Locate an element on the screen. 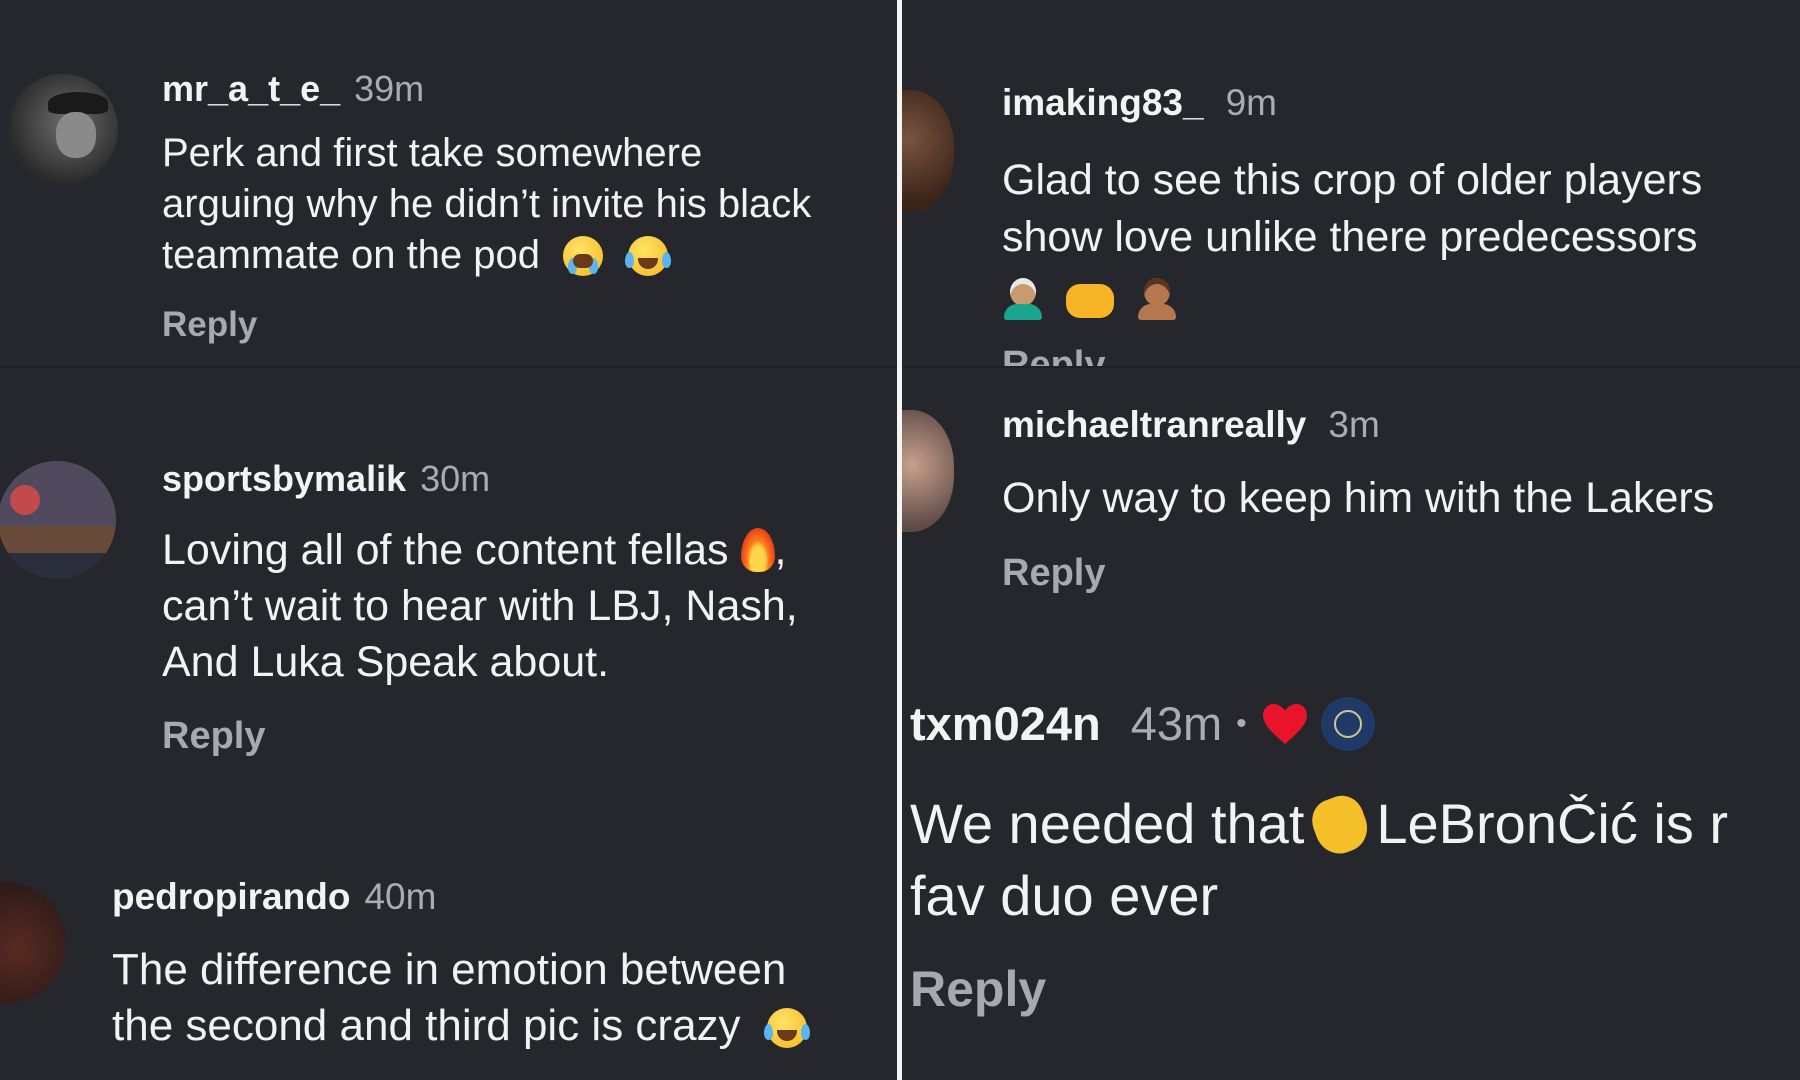 This screenshot has height=1080, width=1800. comment-line-with-emoji: We needed that LeBronČić is r is located at coordinates (1319, 824).